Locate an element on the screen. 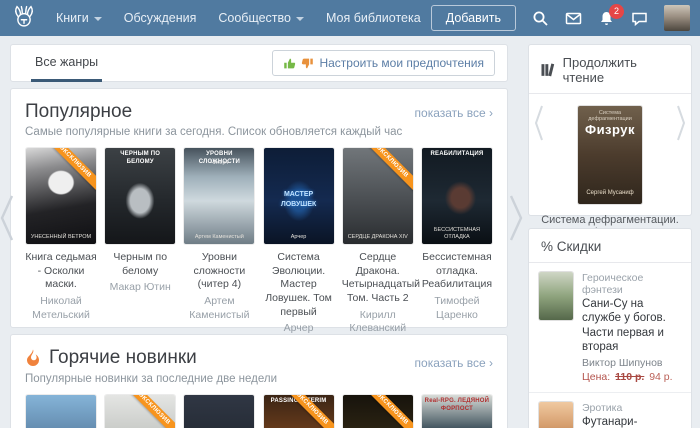 The image size is (700, 428). book-item: Real-RPG. ЛЕДЯНОЙ ФОРПОСТ is located at coordinates (457, 411).